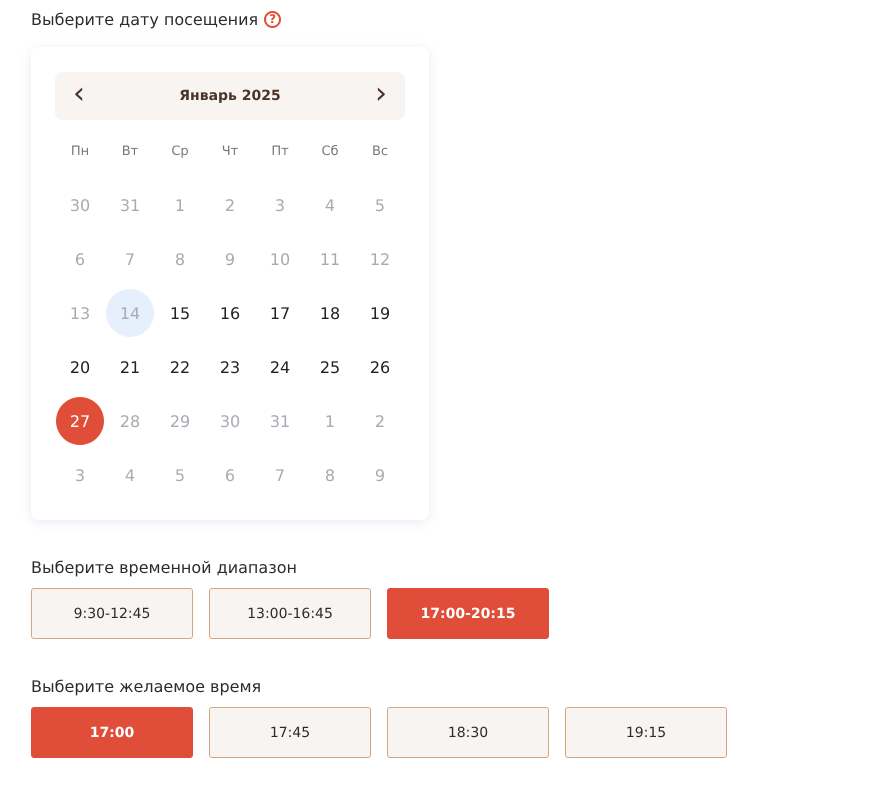 The height and width of the screenshot is (808, 892). I want to click on time-button: 18:30, so click(468, 732).